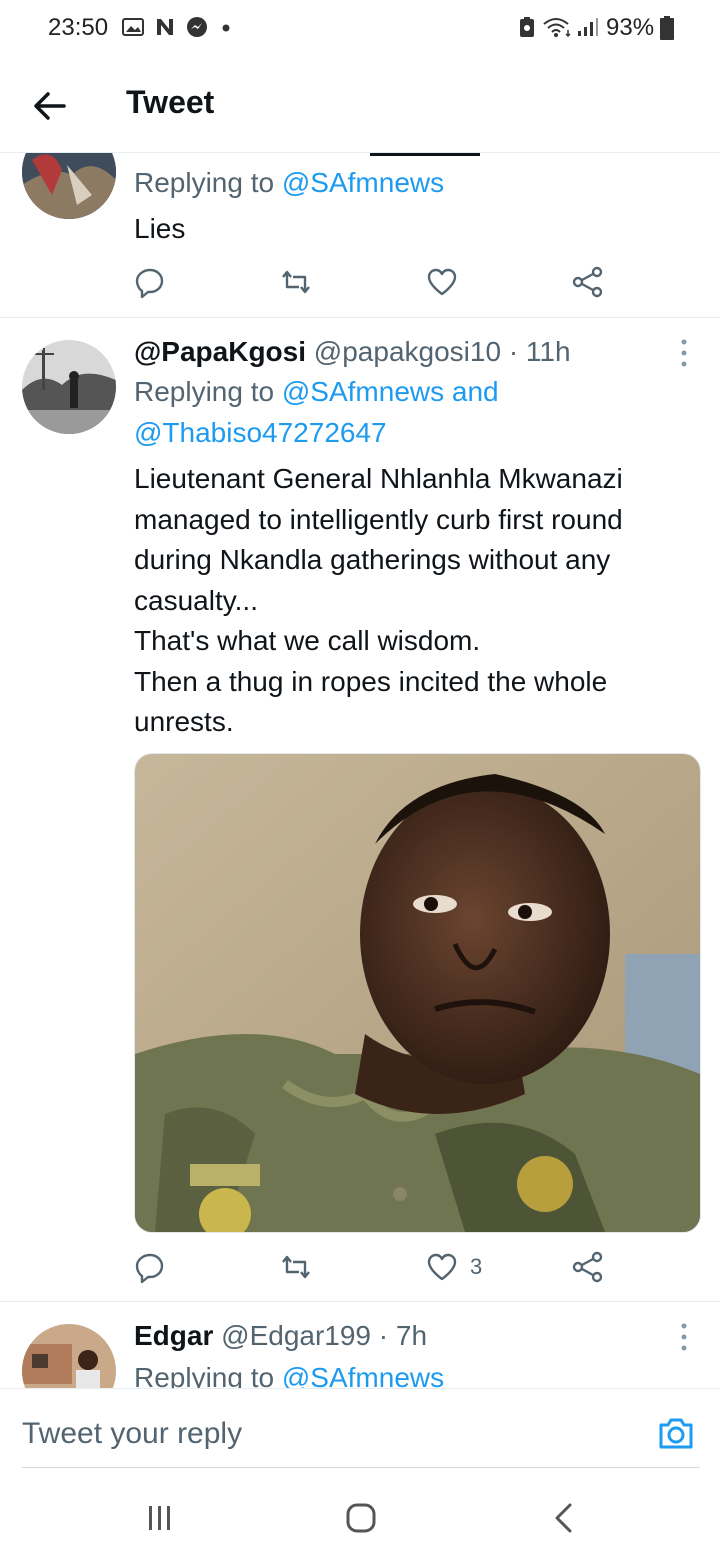  Describe the element at coordinates (407, 351) in the screenshot. I see `handle: @papakgosi10` at that location.